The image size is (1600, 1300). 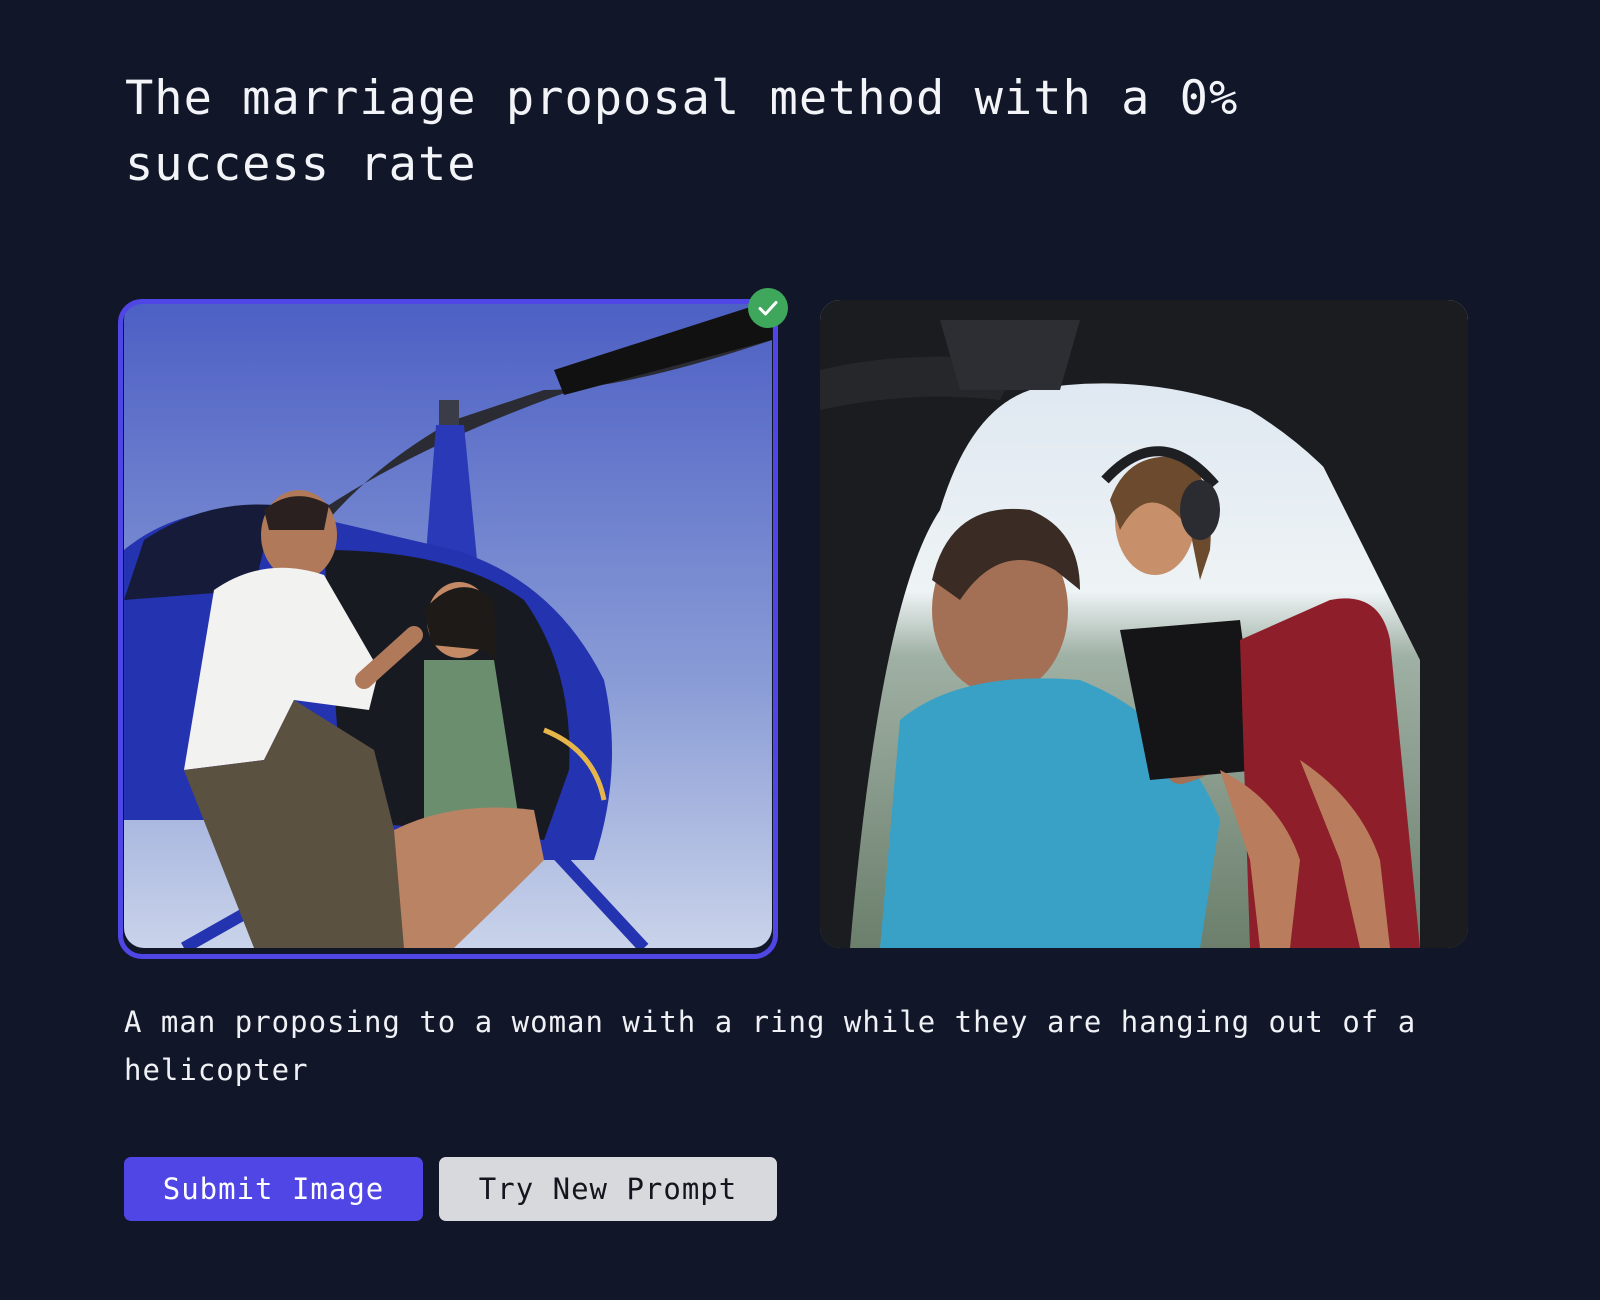 I want to click on submit-image-button: Submit Image, so click(x=273, y=1189).